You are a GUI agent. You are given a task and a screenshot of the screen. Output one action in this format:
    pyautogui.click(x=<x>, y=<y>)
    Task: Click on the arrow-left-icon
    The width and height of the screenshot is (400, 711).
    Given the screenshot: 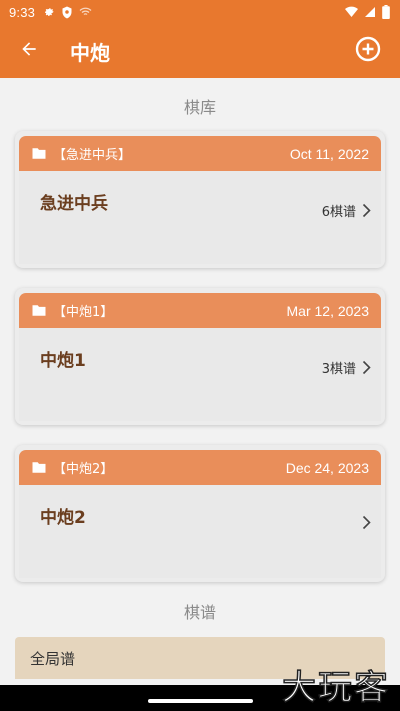 What is the action you would take?
    pyautogui.click(x=29, y=51)
    